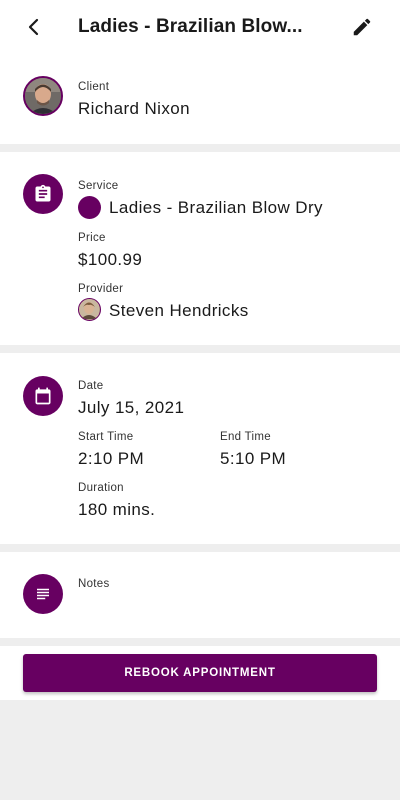  What do you see at coordinates (134, 108) in the screenshot?
I see `client-name: Richard Nixon` at bounding box center [134, 108].